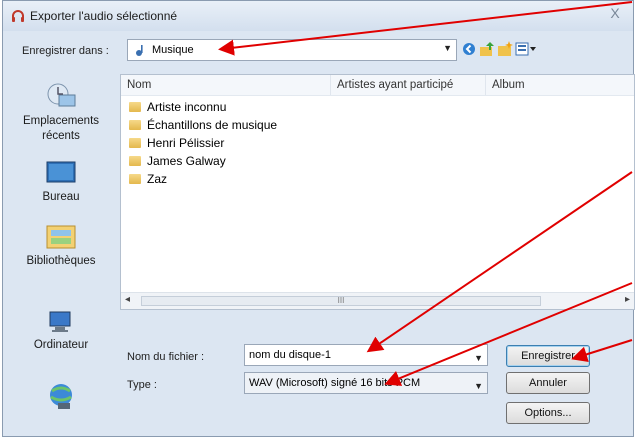 This screenshot has height=439, width=636. What do you see at coordinates (627, 299) in the screenshot?
I see `scroll-right-icon: ▸` at bounding box center [627, 299].